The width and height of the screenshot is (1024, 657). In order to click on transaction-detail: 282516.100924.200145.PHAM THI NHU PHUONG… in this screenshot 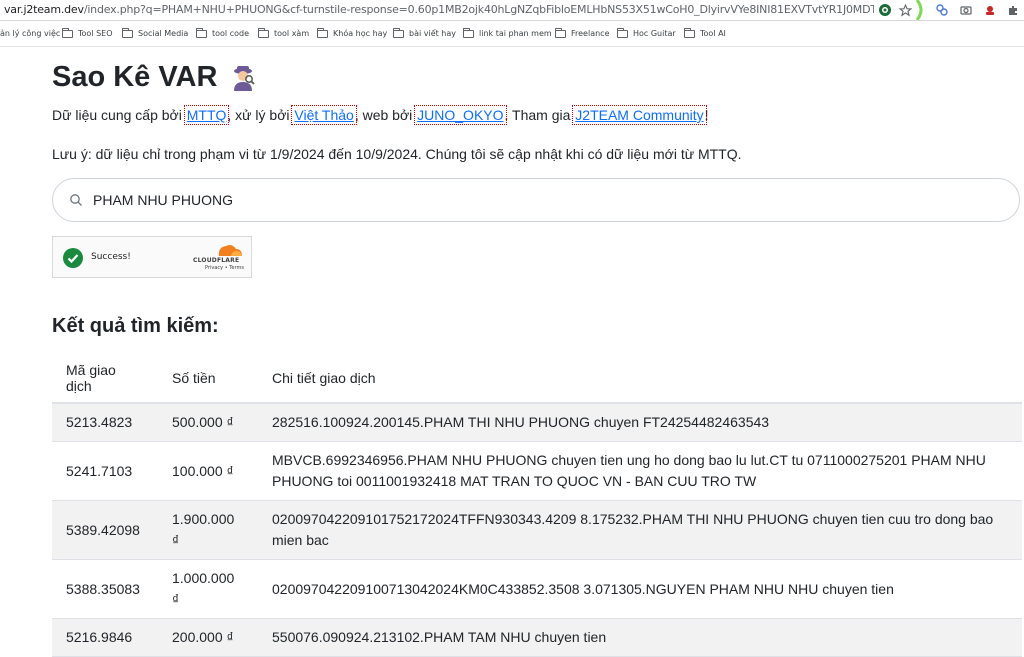, I will do `click(640, 422)`.